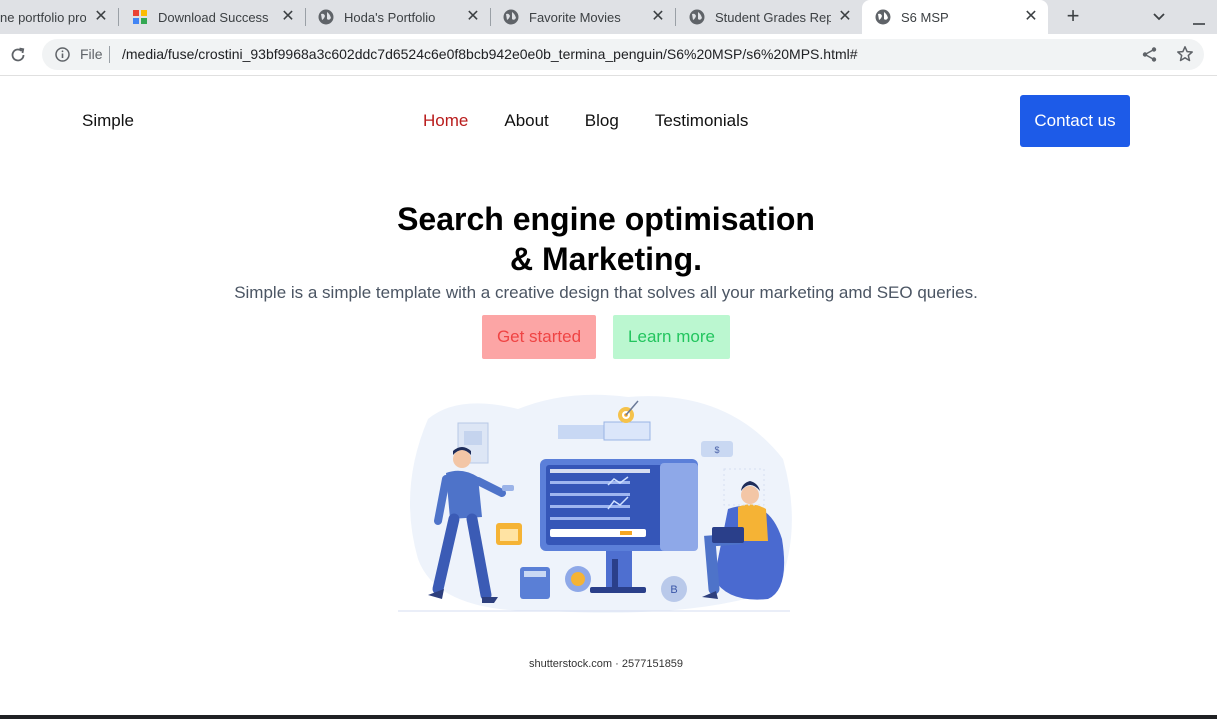 The width and height of the screenshot is (1217, 719). What do you see at coordinates (575, 17) in the screenshot?
I see `tab-title: Favorite Movies` at bounding box center [575, 17].